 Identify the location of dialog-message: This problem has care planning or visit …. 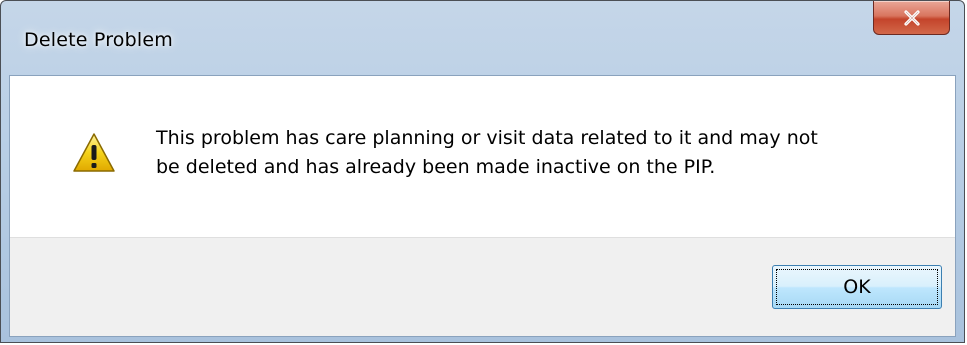
(487, 152).